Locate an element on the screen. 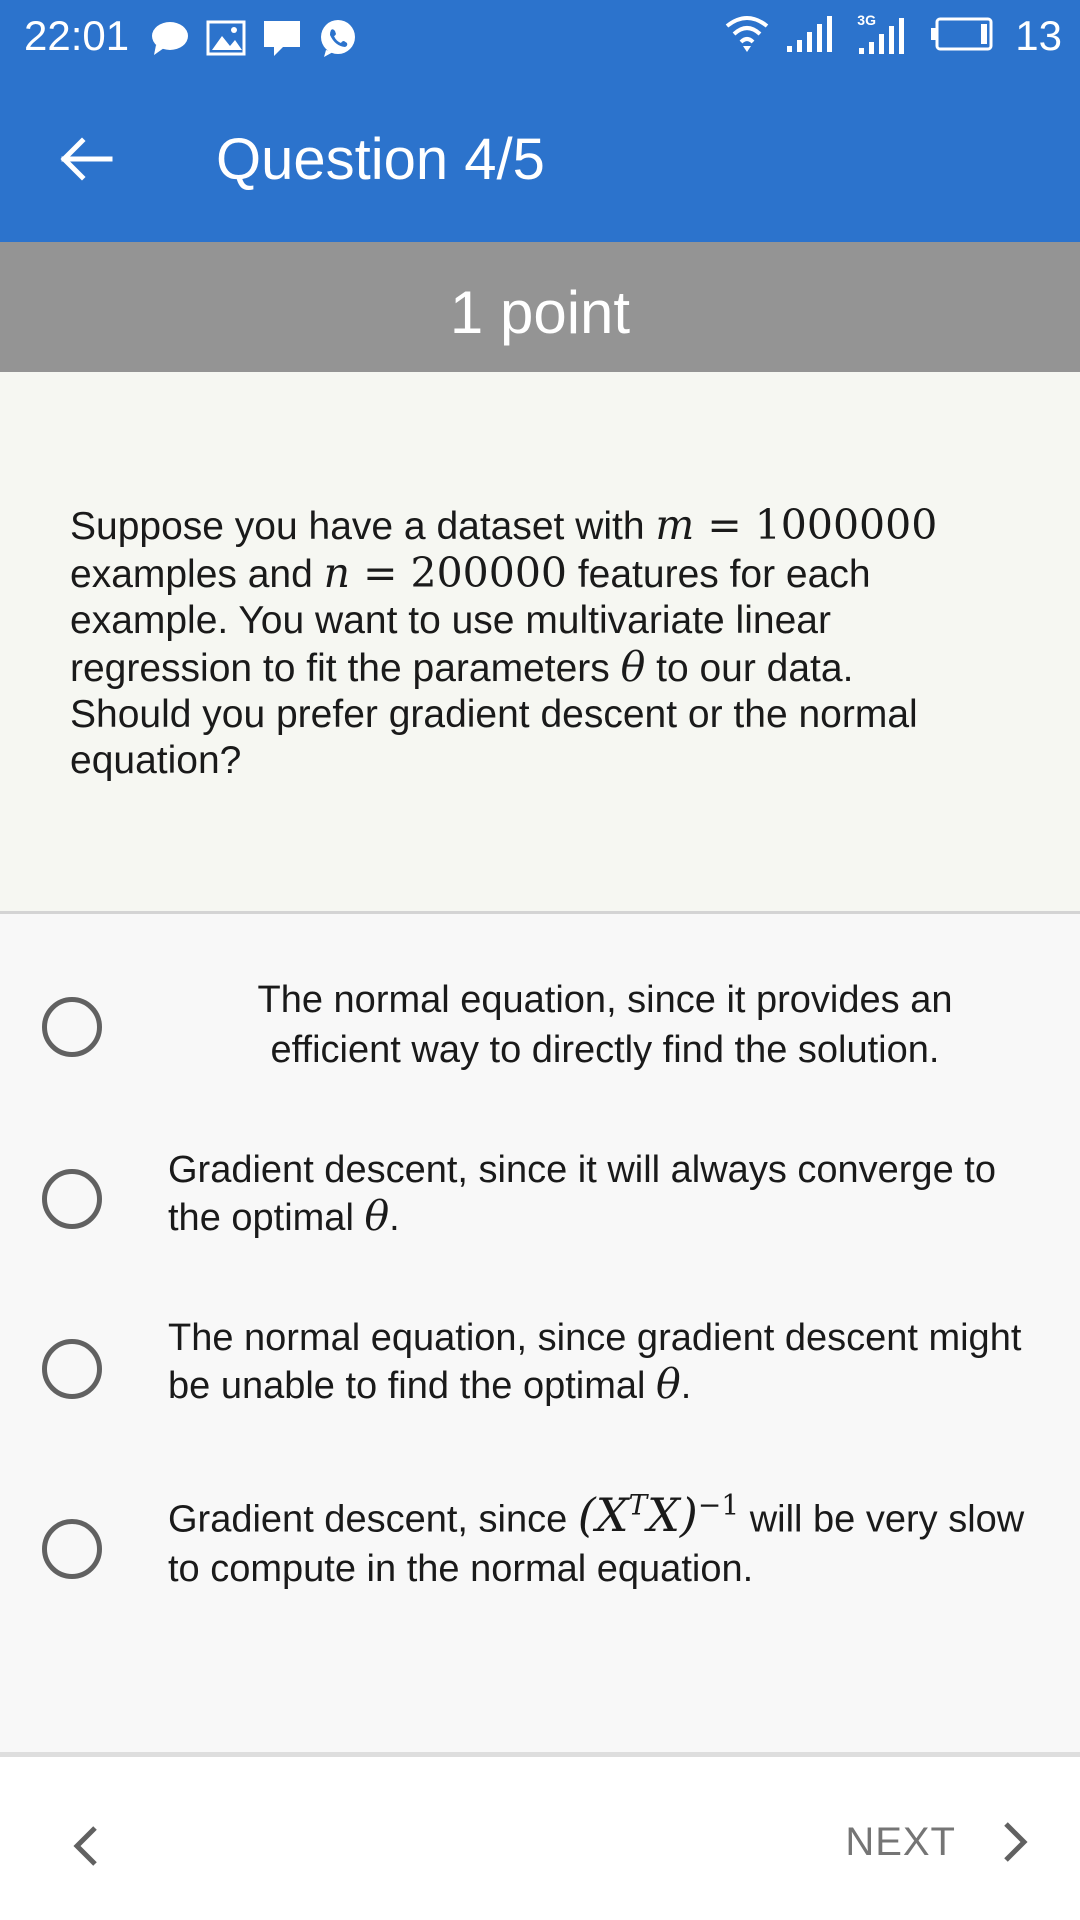 The image size is (1080, 1920). status-time: 22:01 is located at coordinates (77, 35).